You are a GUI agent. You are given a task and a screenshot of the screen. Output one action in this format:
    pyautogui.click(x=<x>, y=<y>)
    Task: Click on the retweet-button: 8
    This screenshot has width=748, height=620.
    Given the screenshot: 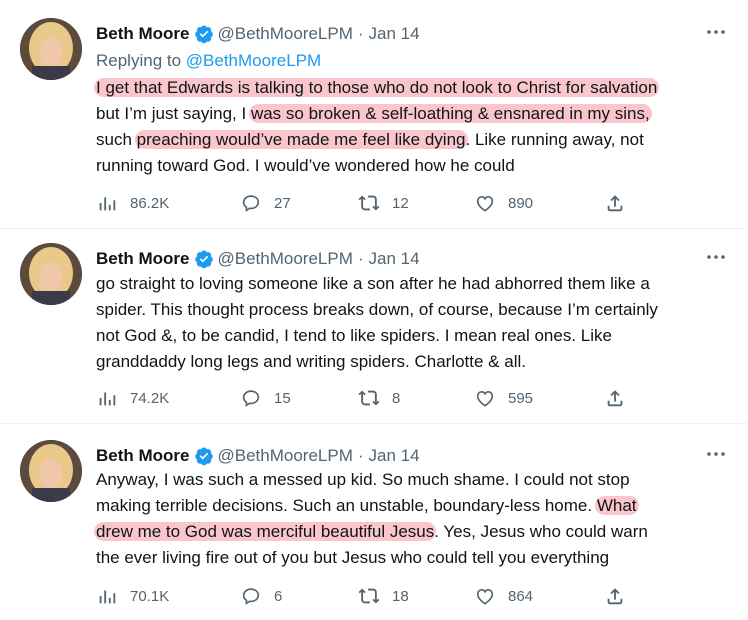 What is the action you would take?
    pyautogui.click(x=379, y=398)
    